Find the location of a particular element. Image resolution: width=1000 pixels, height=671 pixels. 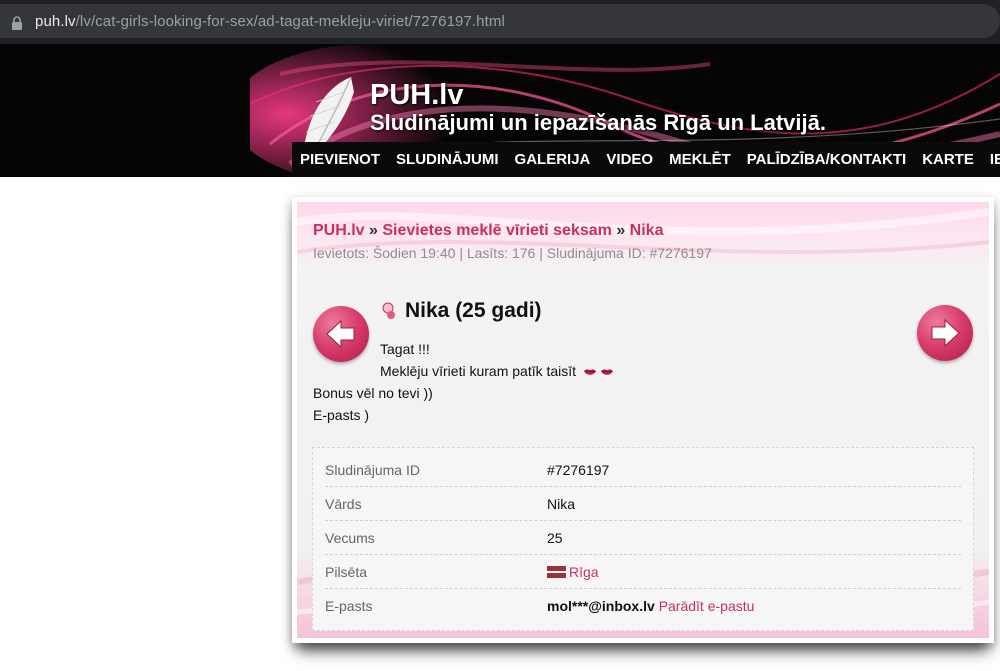

nav-item-karte: KARTE is located at coordinates (948, 159).